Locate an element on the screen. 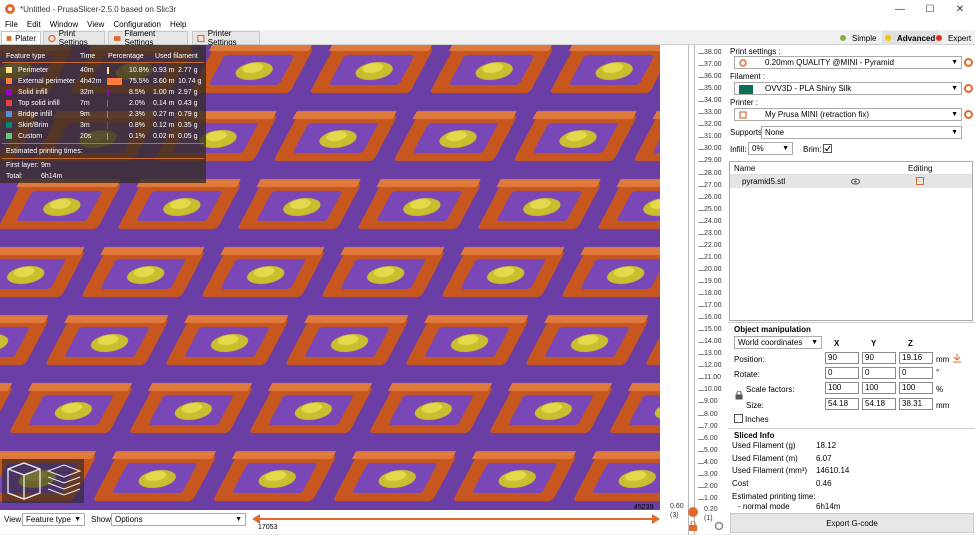 The image size is (975, 535). layer-height-label: 23.00 is located at coordinates (713, 233).